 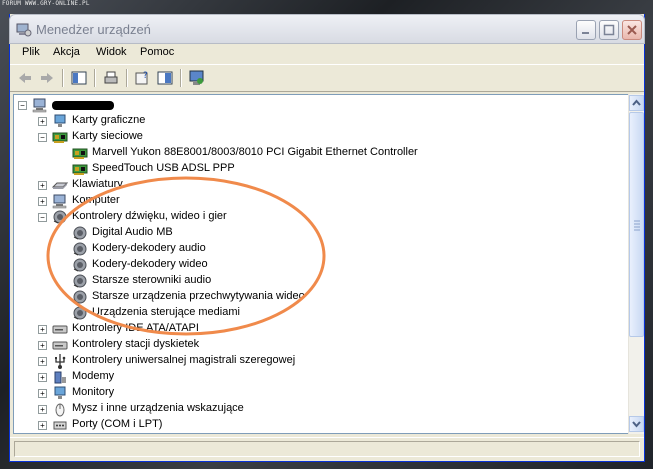 What do you see at coordinates (314, 169) in the screenshot?
I see `tree-device: SpeedTouch USB ADSL PPP` at bounding box center [314, 169].